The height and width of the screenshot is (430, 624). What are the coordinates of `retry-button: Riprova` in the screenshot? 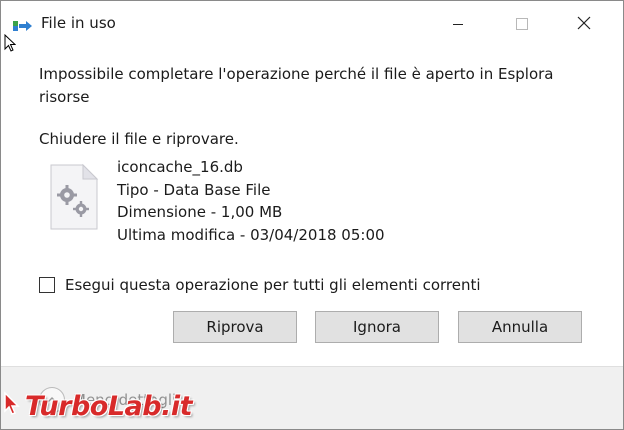 It's located at (235, 327).